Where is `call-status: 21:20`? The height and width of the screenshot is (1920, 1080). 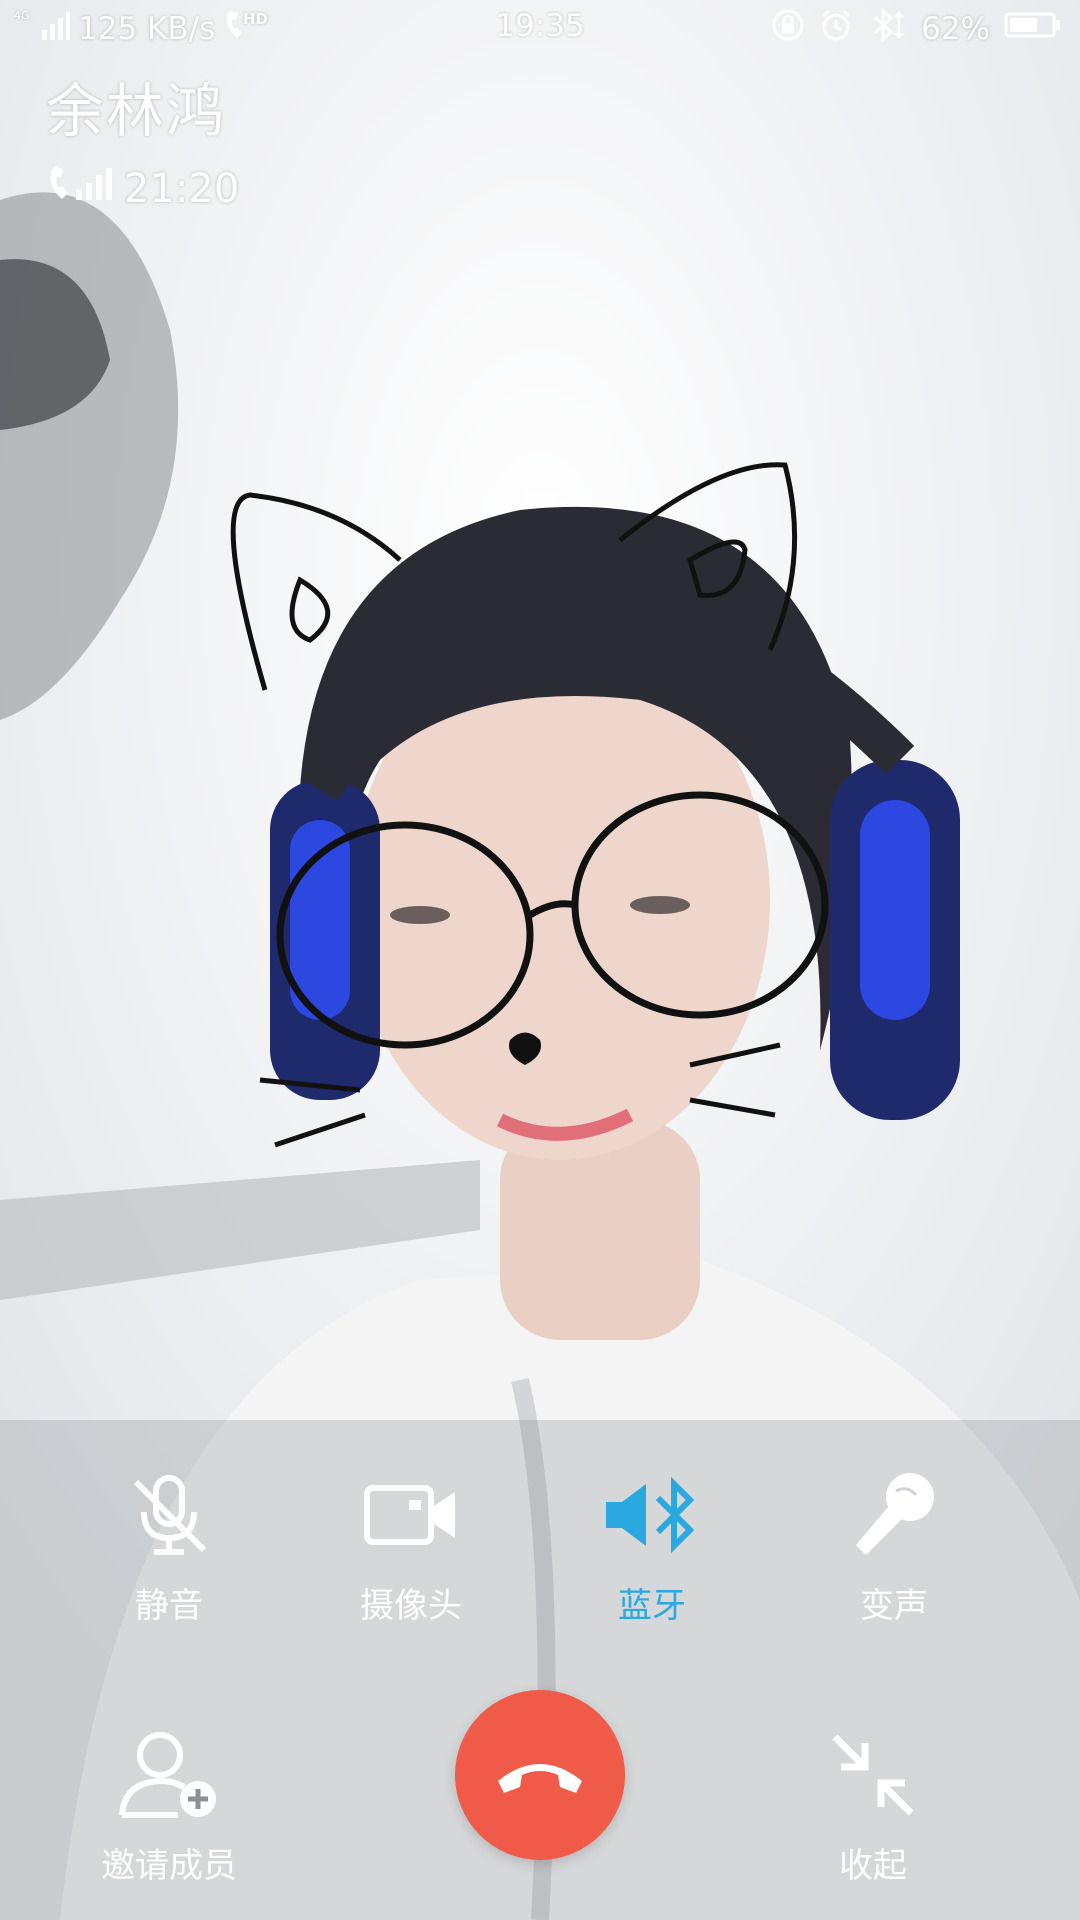
call-status: 21:20 is located at coordinates (142, 189).